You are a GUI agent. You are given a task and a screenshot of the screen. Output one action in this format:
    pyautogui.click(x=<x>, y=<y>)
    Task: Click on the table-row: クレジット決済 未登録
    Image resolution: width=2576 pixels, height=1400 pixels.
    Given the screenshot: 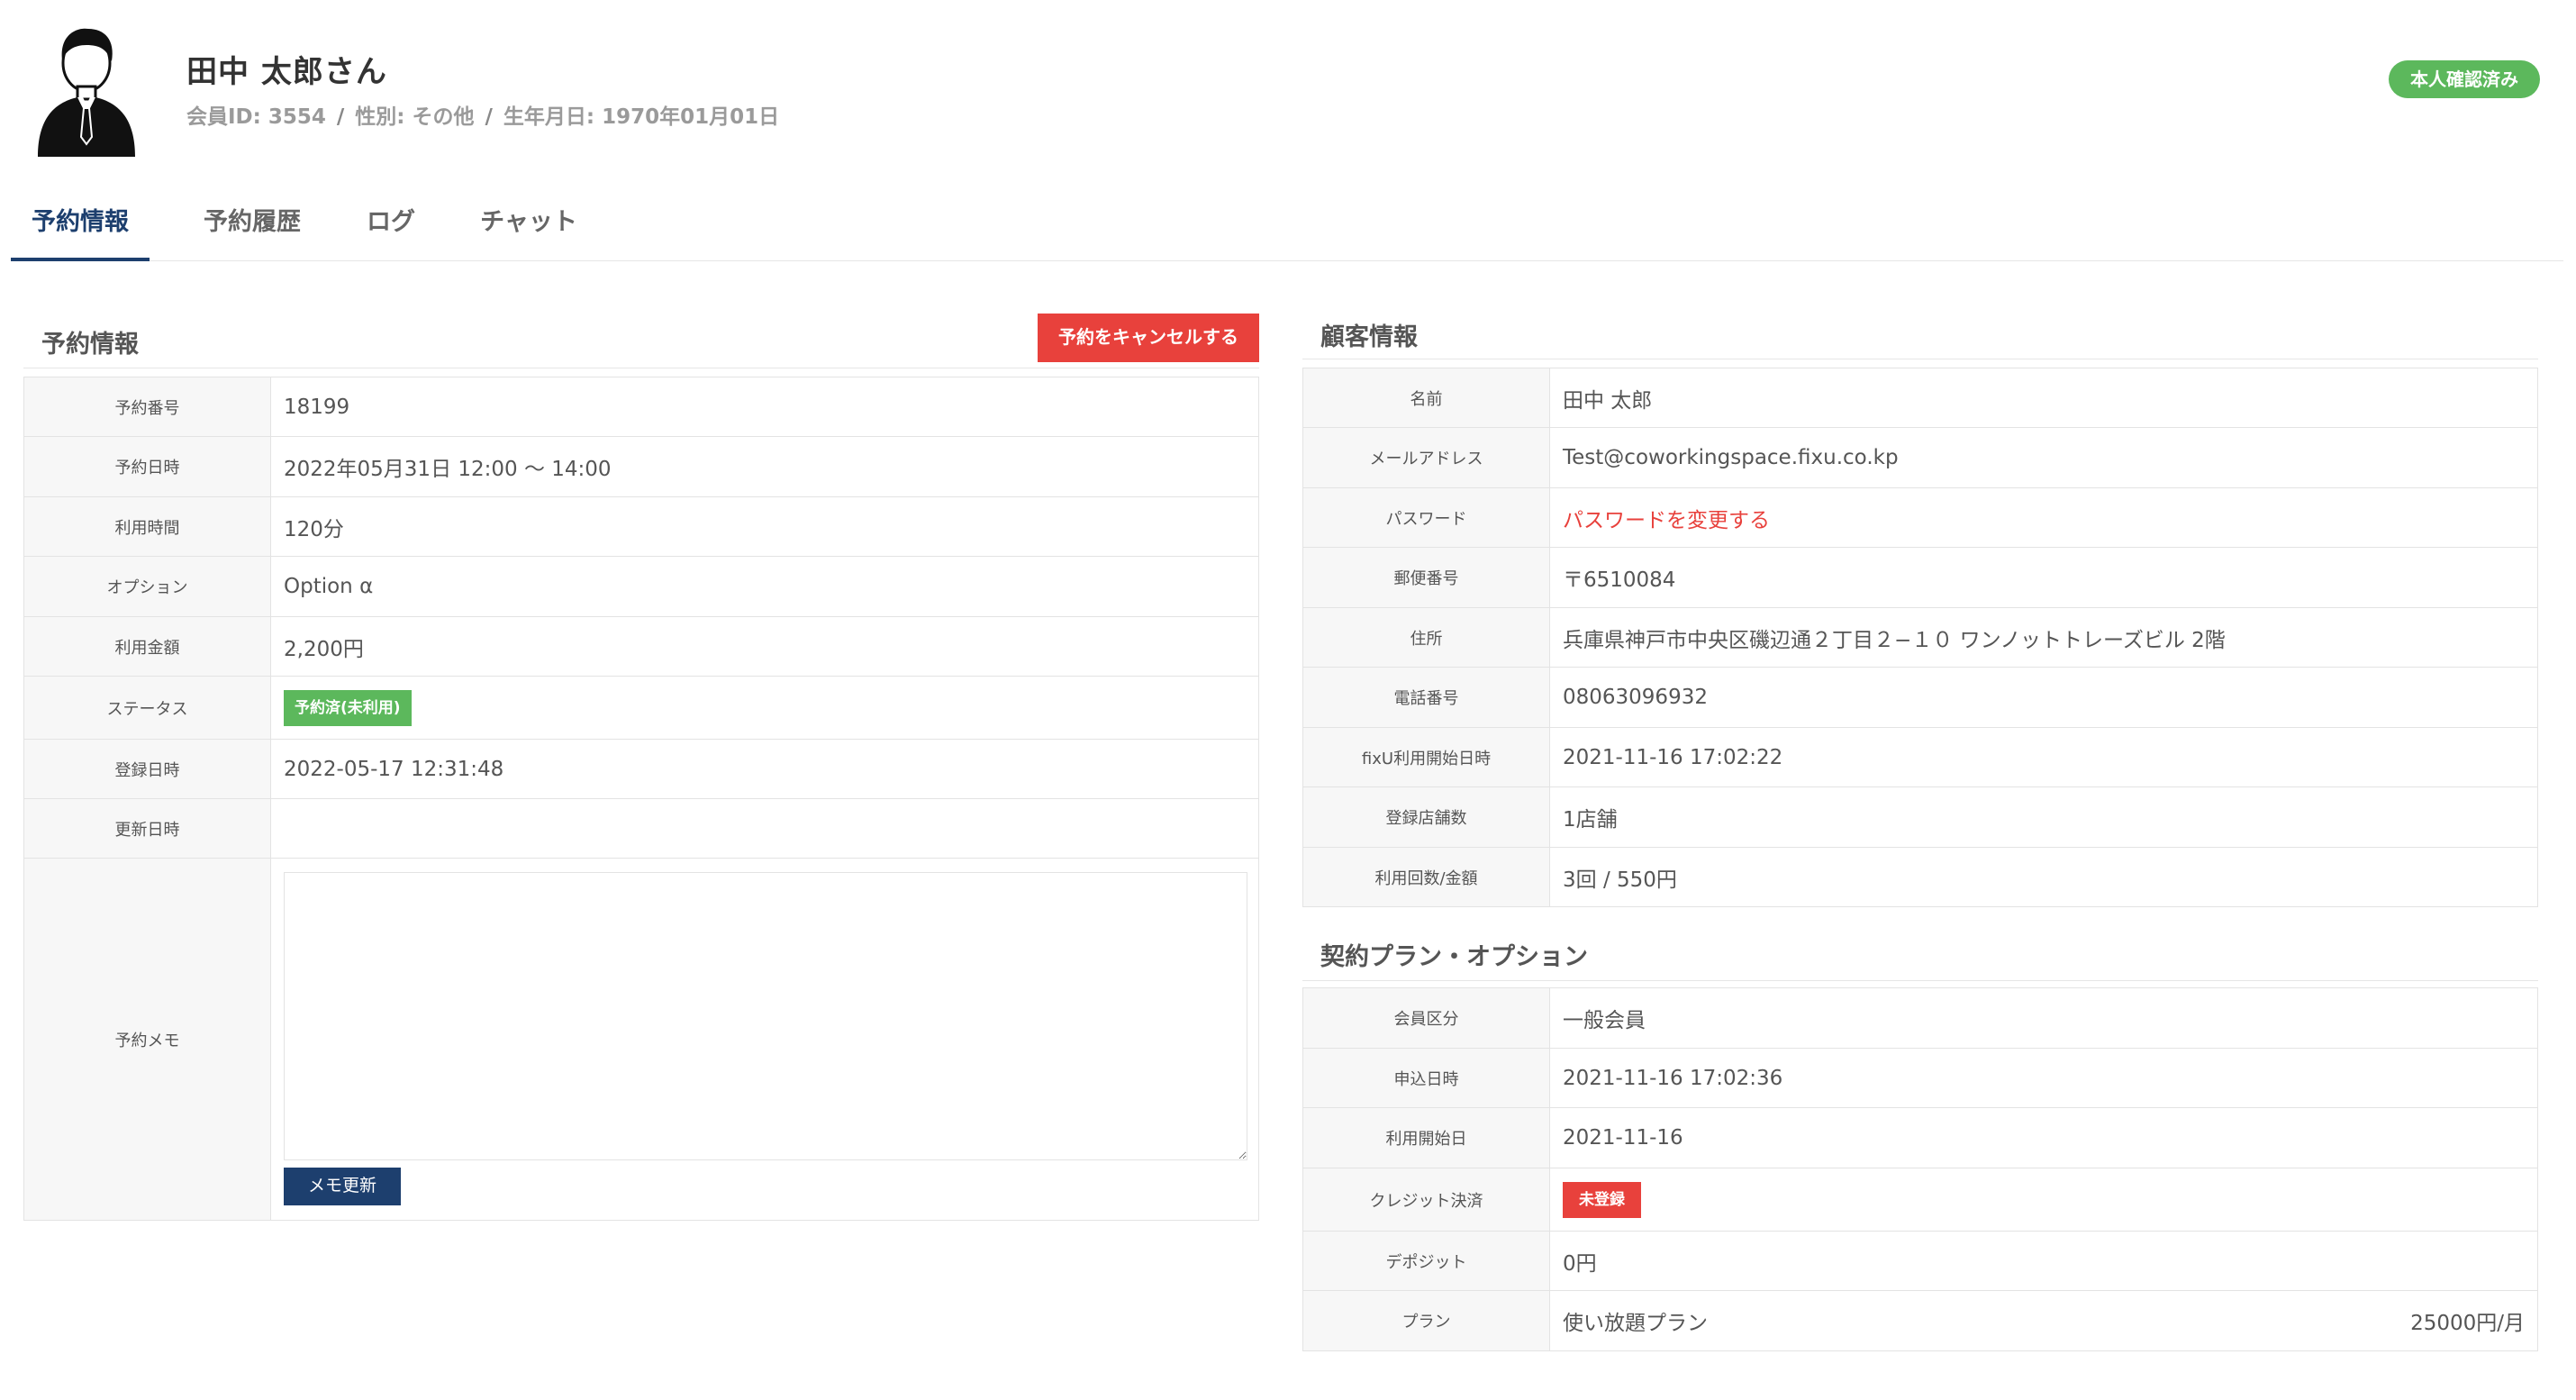 What is the action you would take?
    pyautogui.click(x=1920, y=1200)
    